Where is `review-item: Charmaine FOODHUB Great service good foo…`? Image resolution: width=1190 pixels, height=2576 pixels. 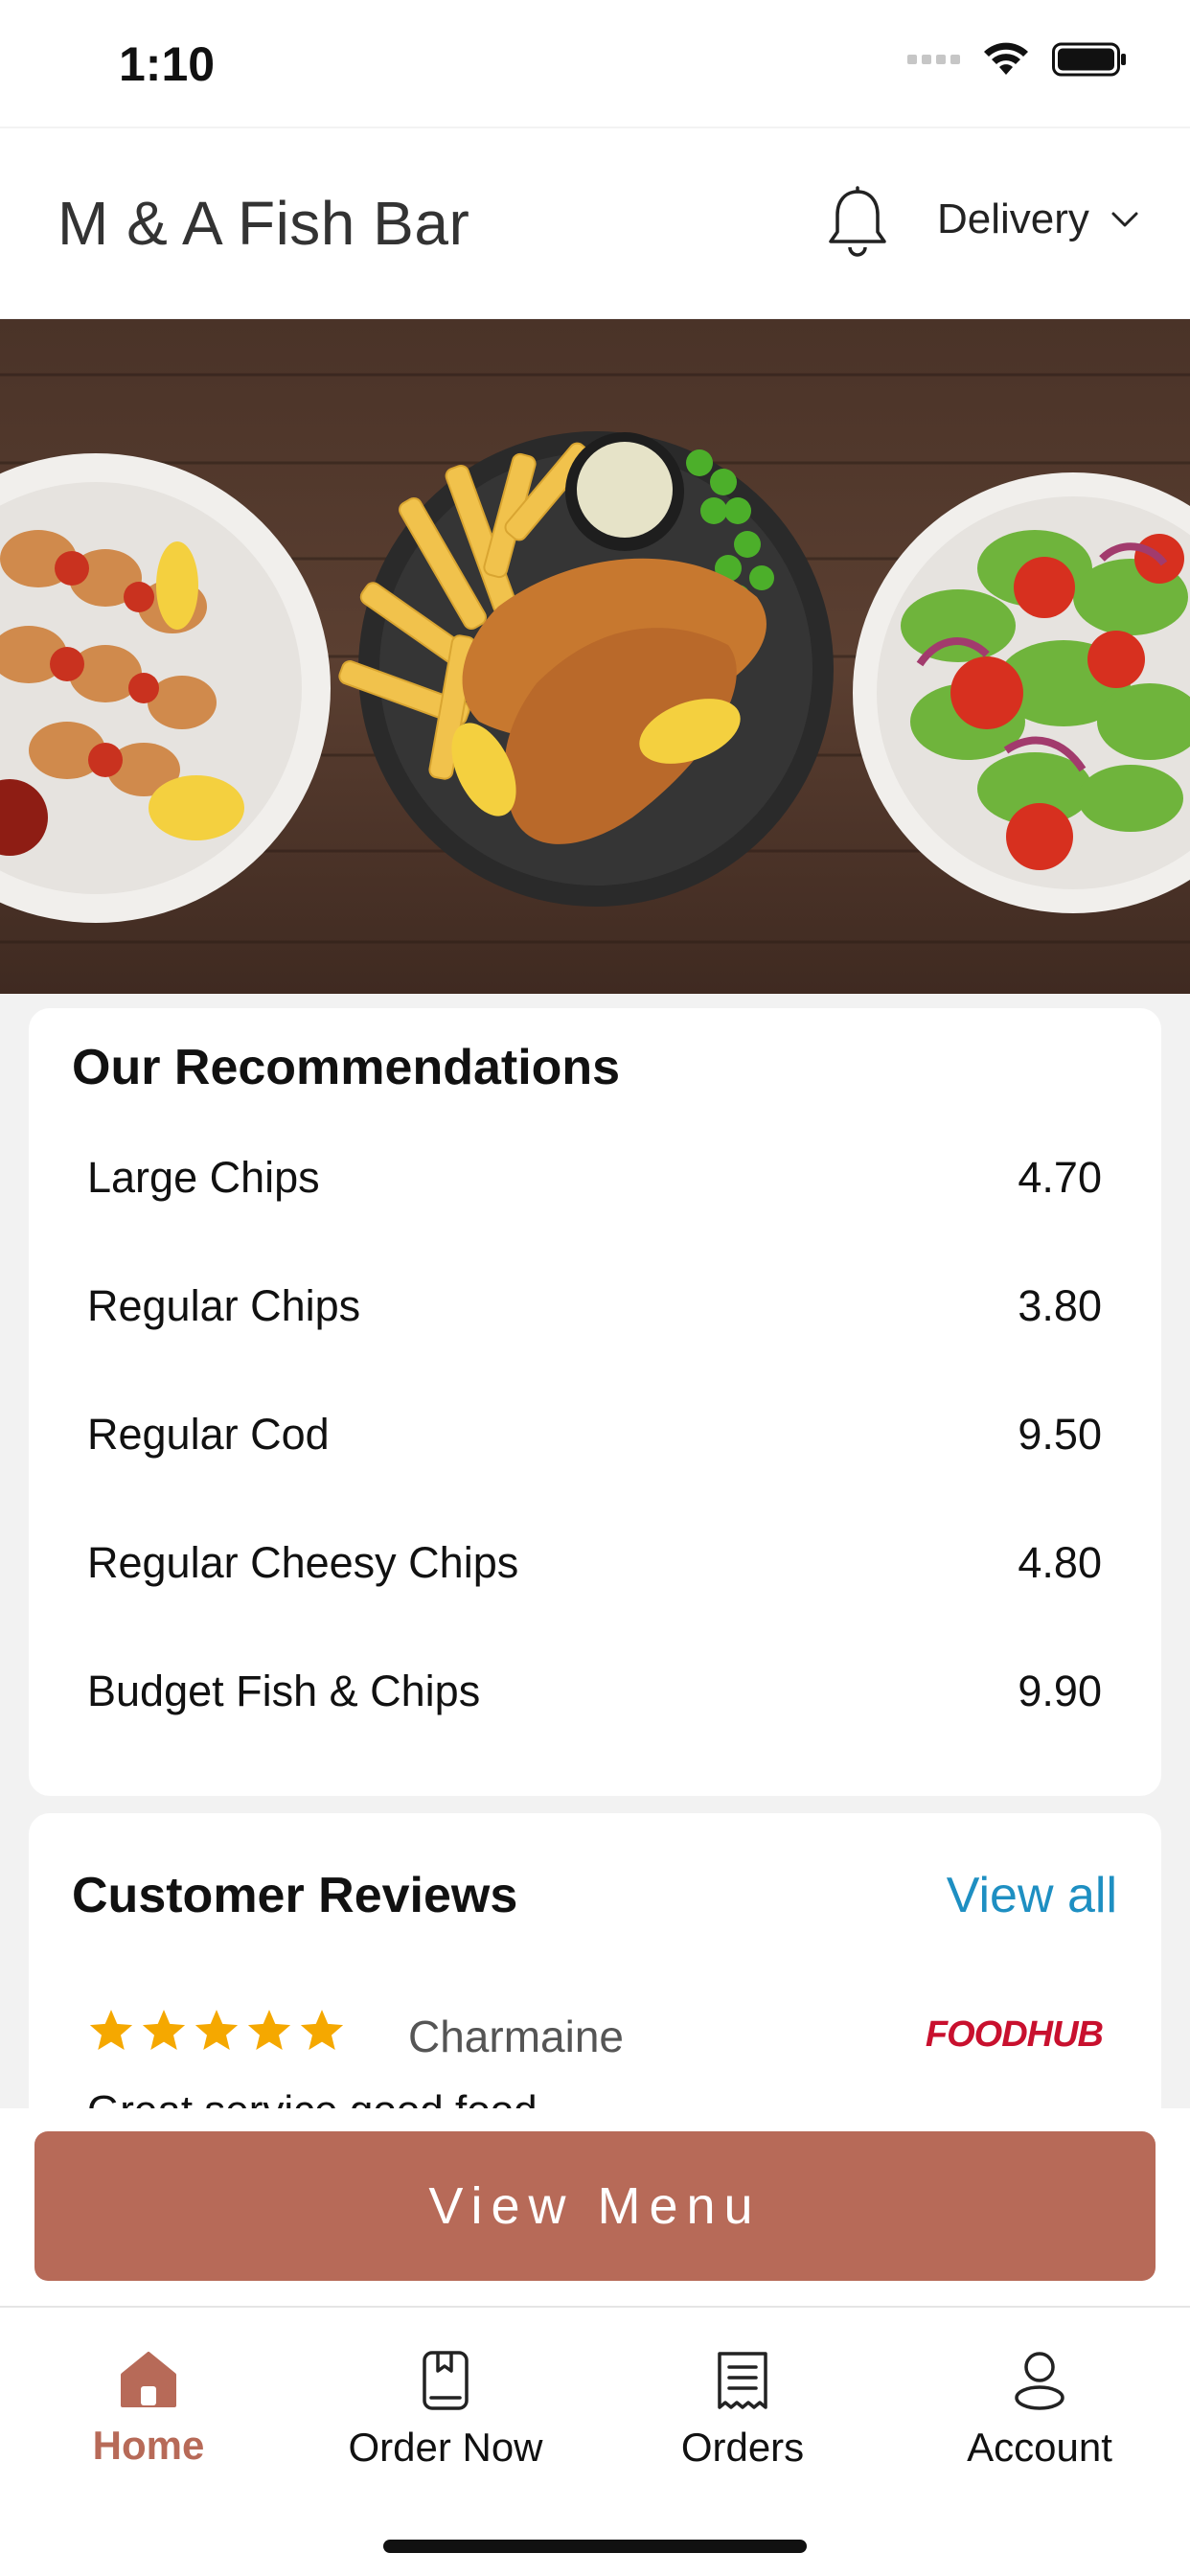 review-item: Charmaine FOODHUB Great service good foo… is located at coordinates (595, 2070).